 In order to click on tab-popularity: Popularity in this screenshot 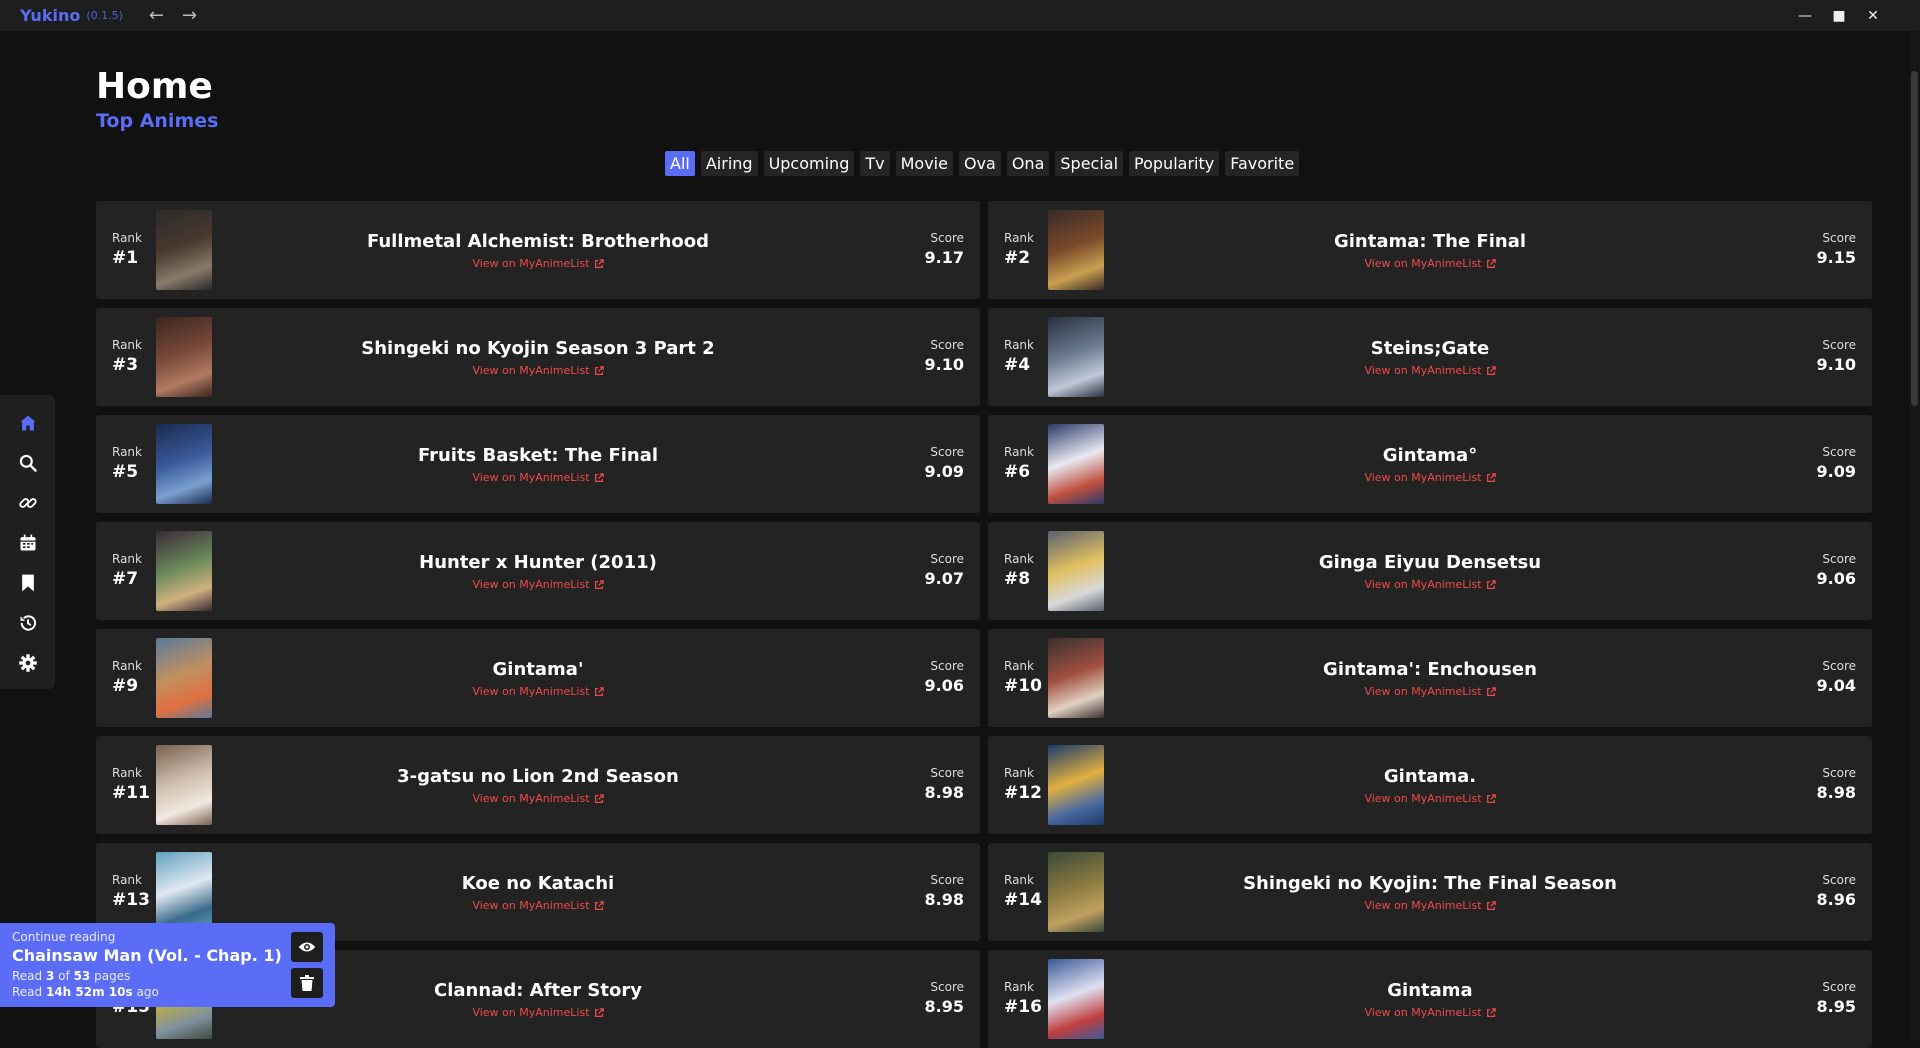, I will do `click(1174, 163)`.